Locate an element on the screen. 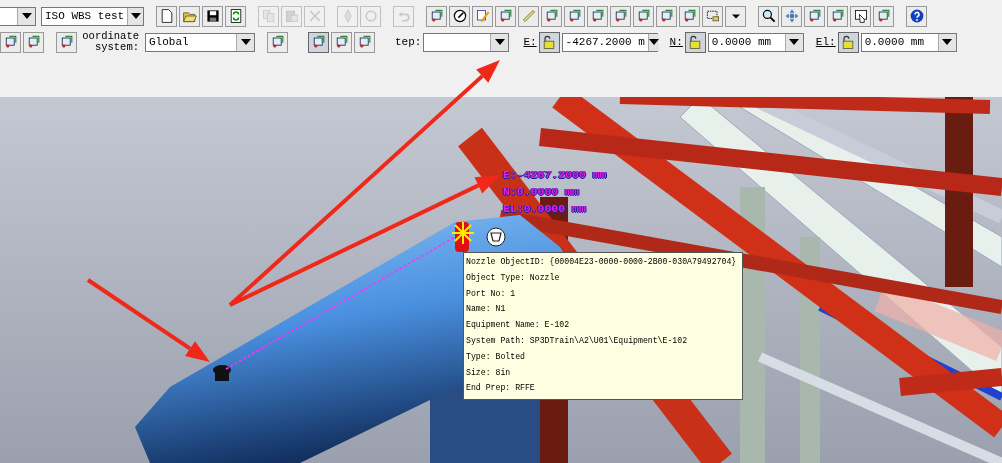 The height and width of the screenshot is (463, 1002). coordinate-field: -4267.2000 m is located at coordinates (609, 42).